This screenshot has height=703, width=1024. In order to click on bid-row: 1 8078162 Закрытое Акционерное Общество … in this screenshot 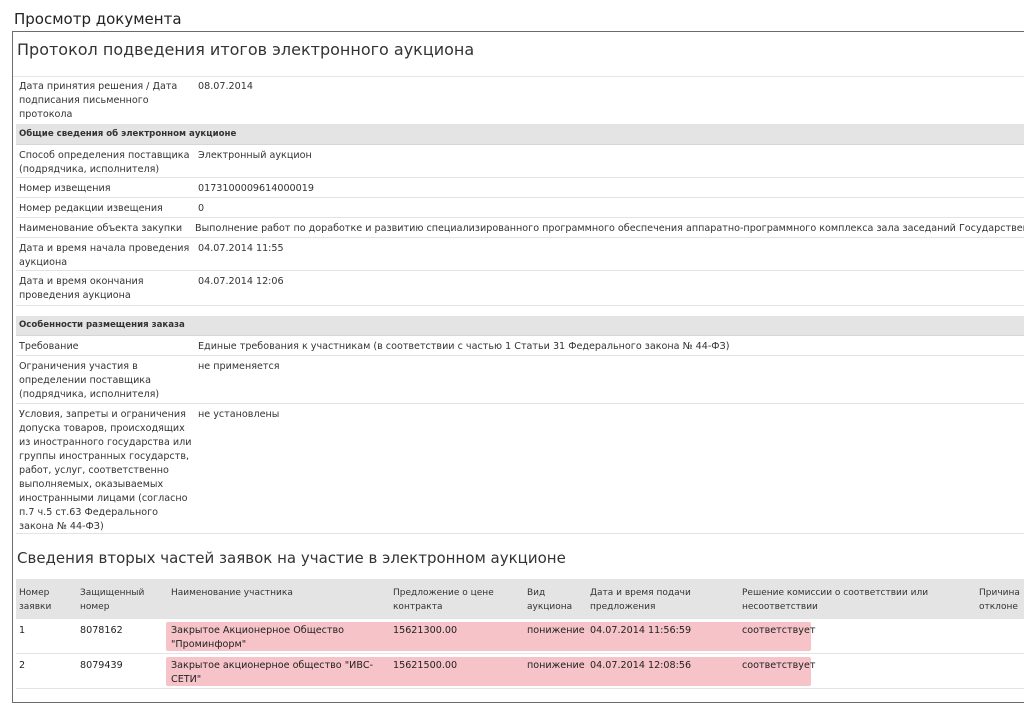, I will do `click(520, 636)`.